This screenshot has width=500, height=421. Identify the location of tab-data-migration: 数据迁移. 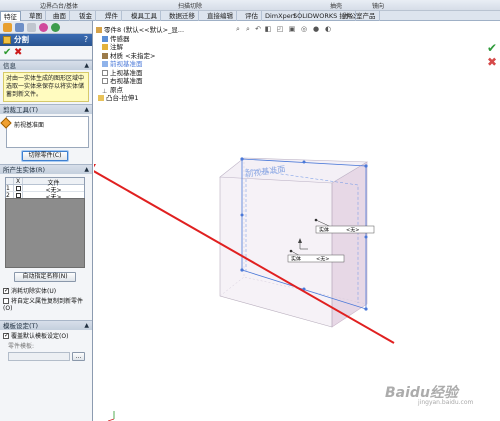
(182, 16).